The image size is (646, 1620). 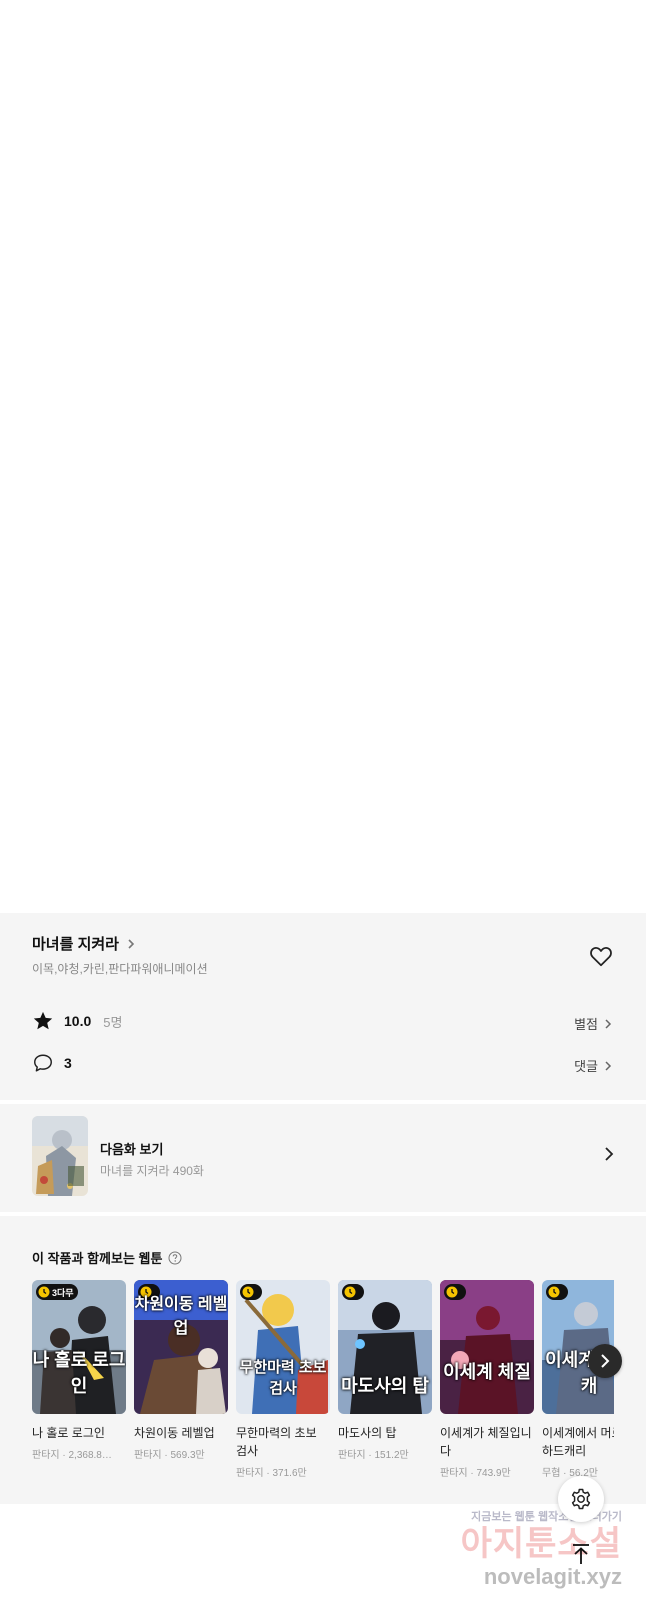 I want to click on recommendation-genre: 무협, so click(x=551, y=1473).